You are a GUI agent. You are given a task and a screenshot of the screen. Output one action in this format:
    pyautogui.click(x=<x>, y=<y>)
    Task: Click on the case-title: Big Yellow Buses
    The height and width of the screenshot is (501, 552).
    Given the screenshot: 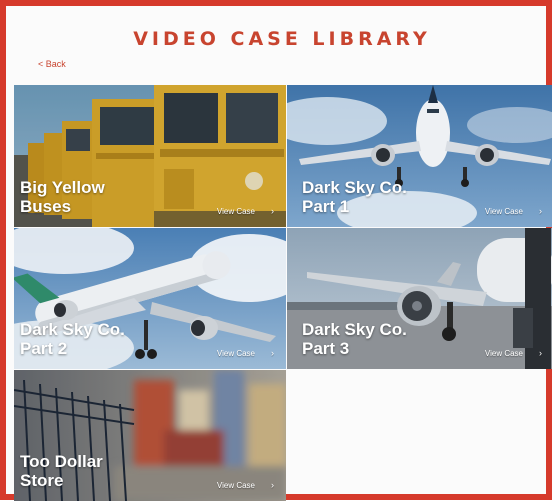 What is the action you would take?
    pyautogui.click(x=62, y=197)
    